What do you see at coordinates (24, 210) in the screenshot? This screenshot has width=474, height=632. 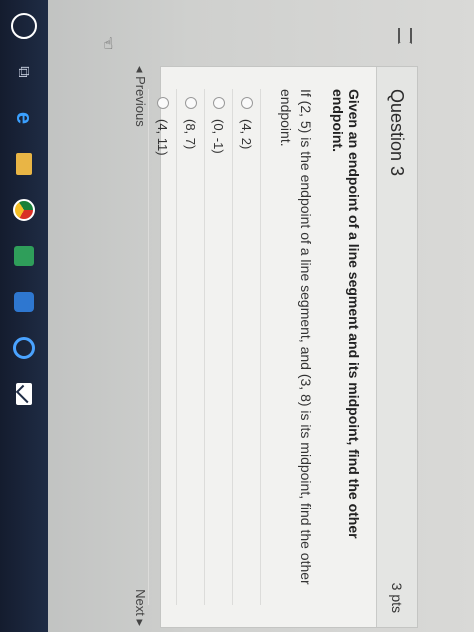 I see `chrome-icon` at bounding box center [24, 210].